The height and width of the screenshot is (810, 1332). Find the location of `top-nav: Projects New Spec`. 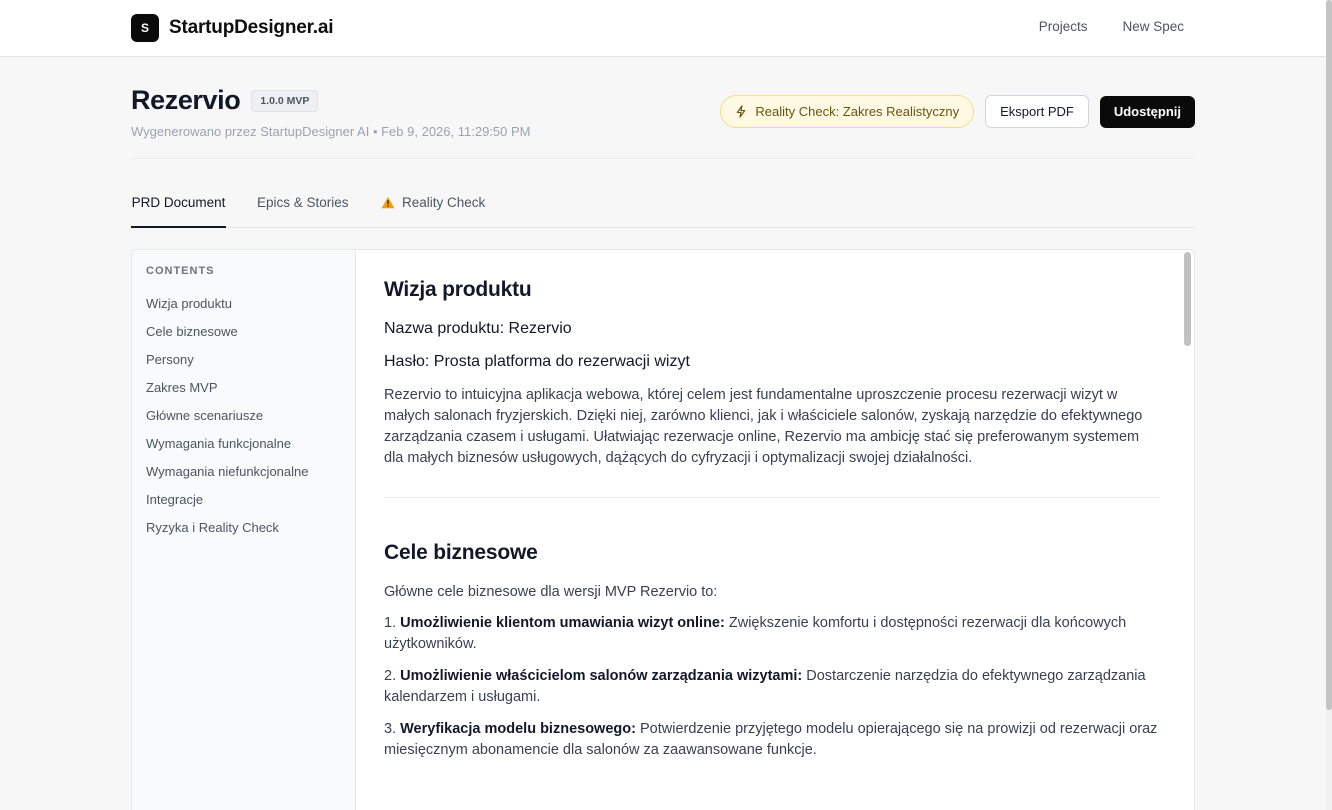

top-nav: Projects New Spec is located at coordinates (1111, 26).